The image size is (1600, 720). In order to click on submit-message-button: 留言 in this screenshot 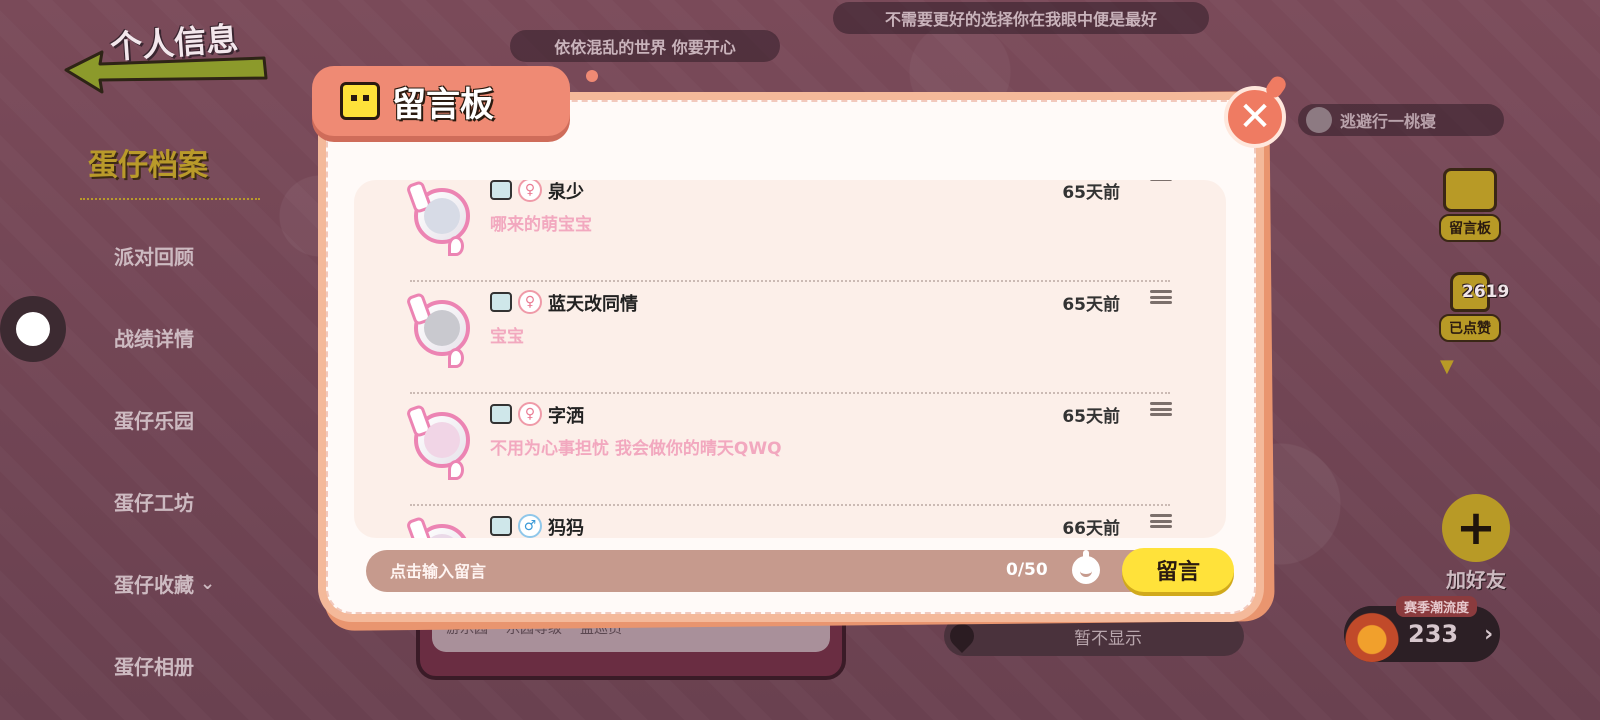, I will do `click(1178, 570)`.